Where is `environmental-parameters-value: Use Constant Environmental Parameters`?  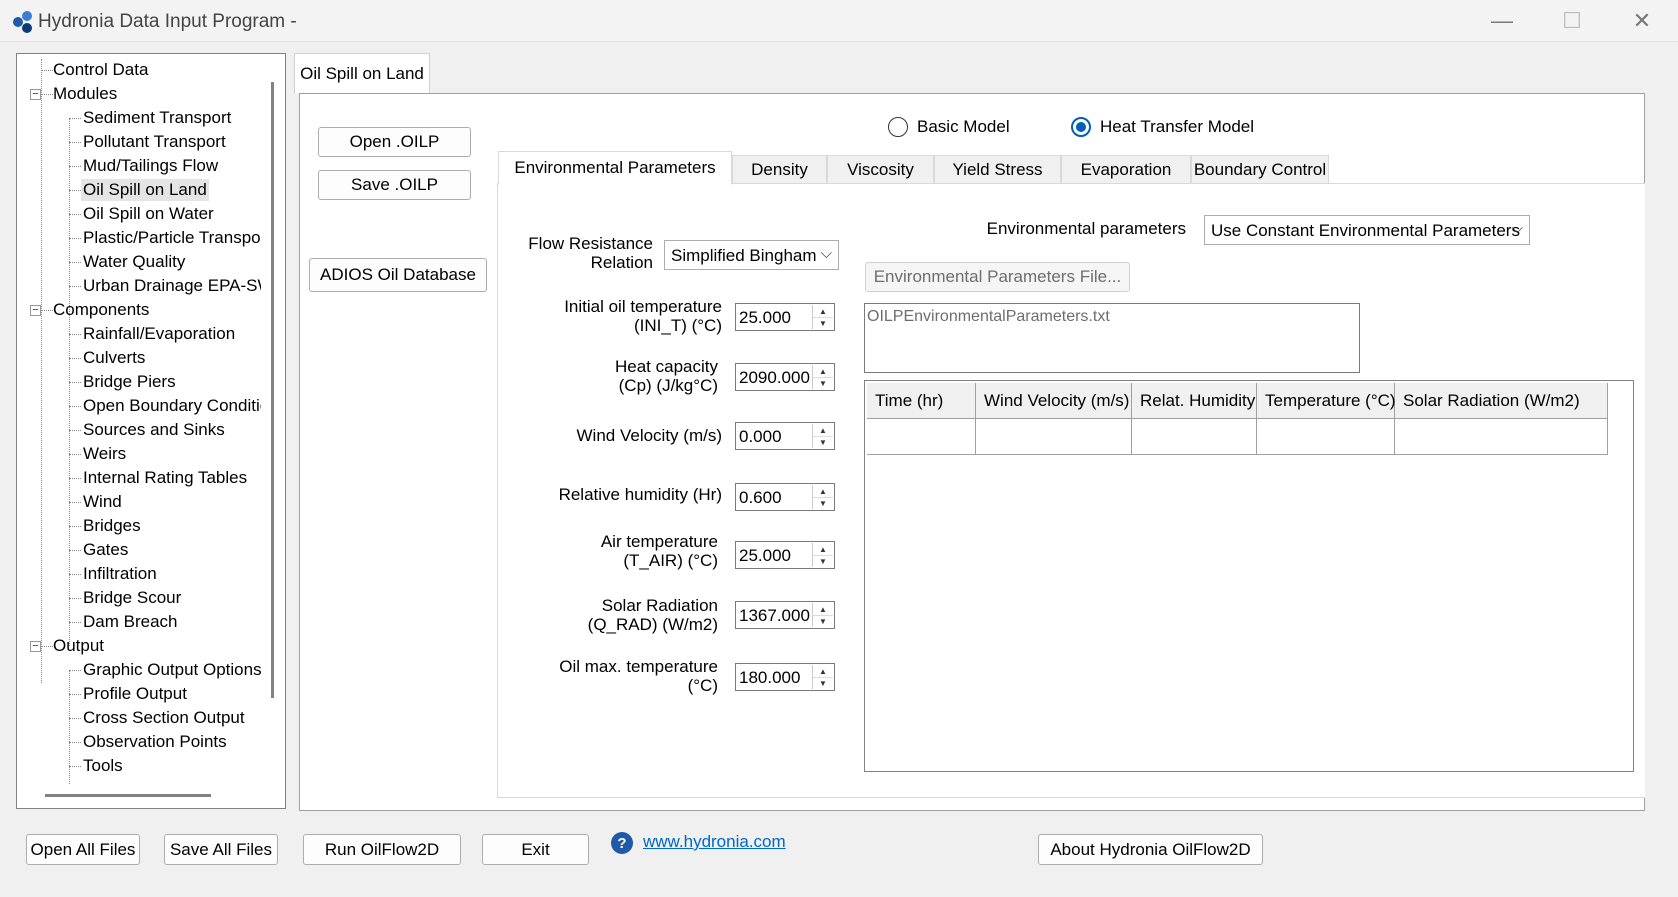 environmental-parameters-value: Use Constant Environmental Parameters is located at coordinates (1365, 230).